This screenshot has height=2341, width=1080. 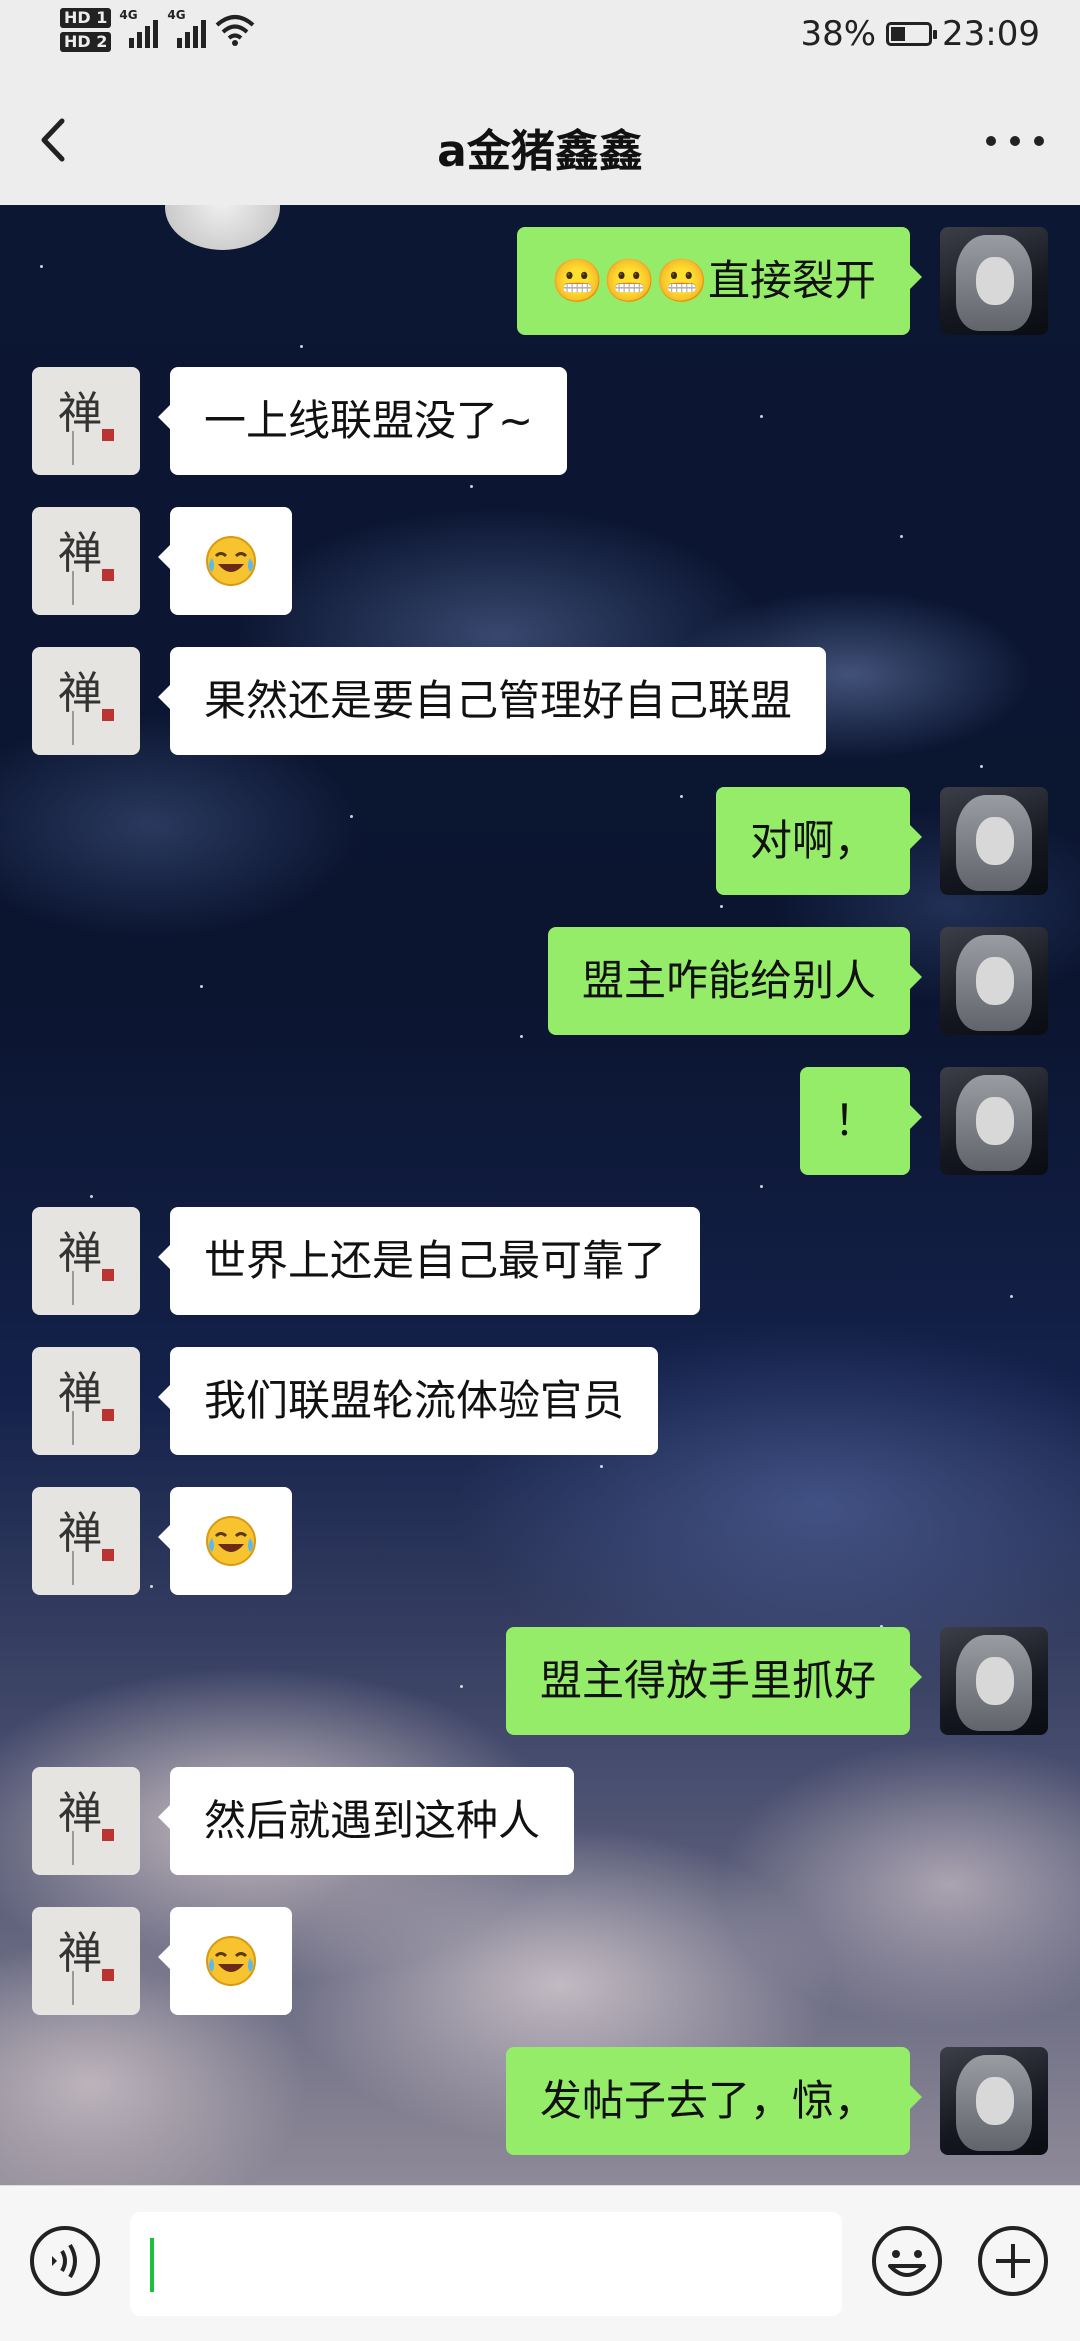 I want to click on message-bubble: 发帖子去了，惊，, so click(x=714, y=2101).